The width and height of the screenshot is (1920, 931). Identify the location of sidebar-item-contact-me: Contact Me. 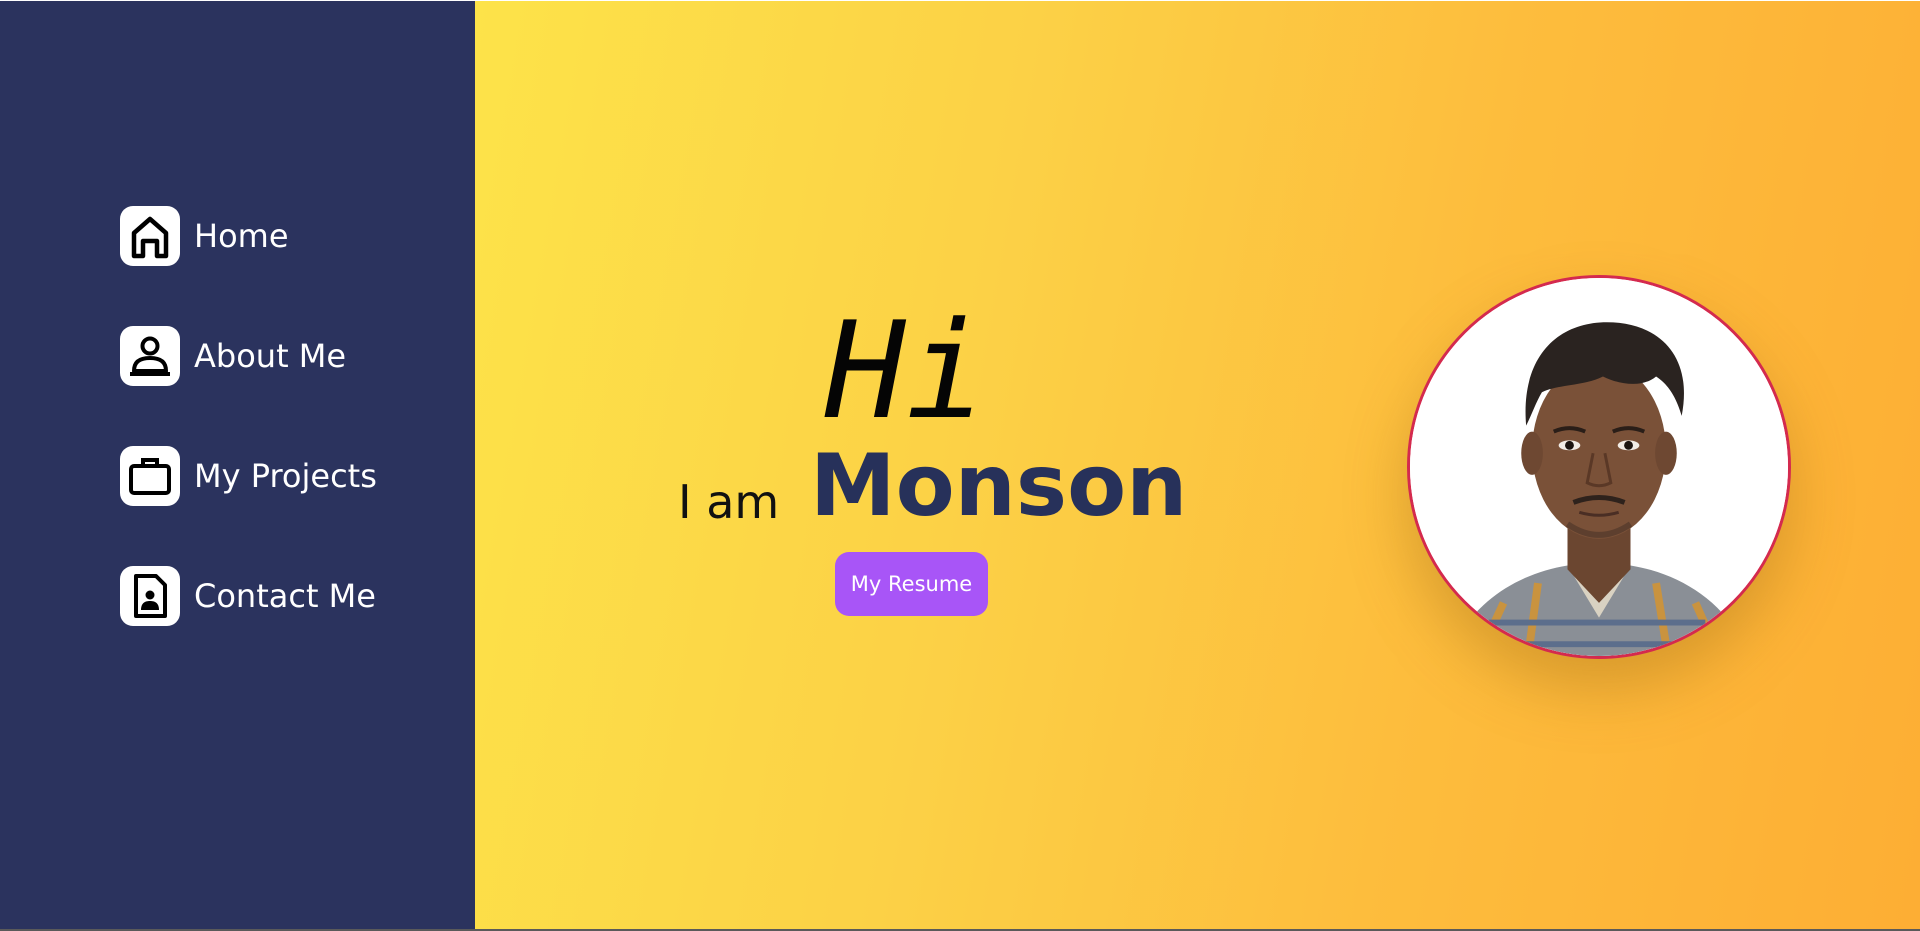
(248, 596).